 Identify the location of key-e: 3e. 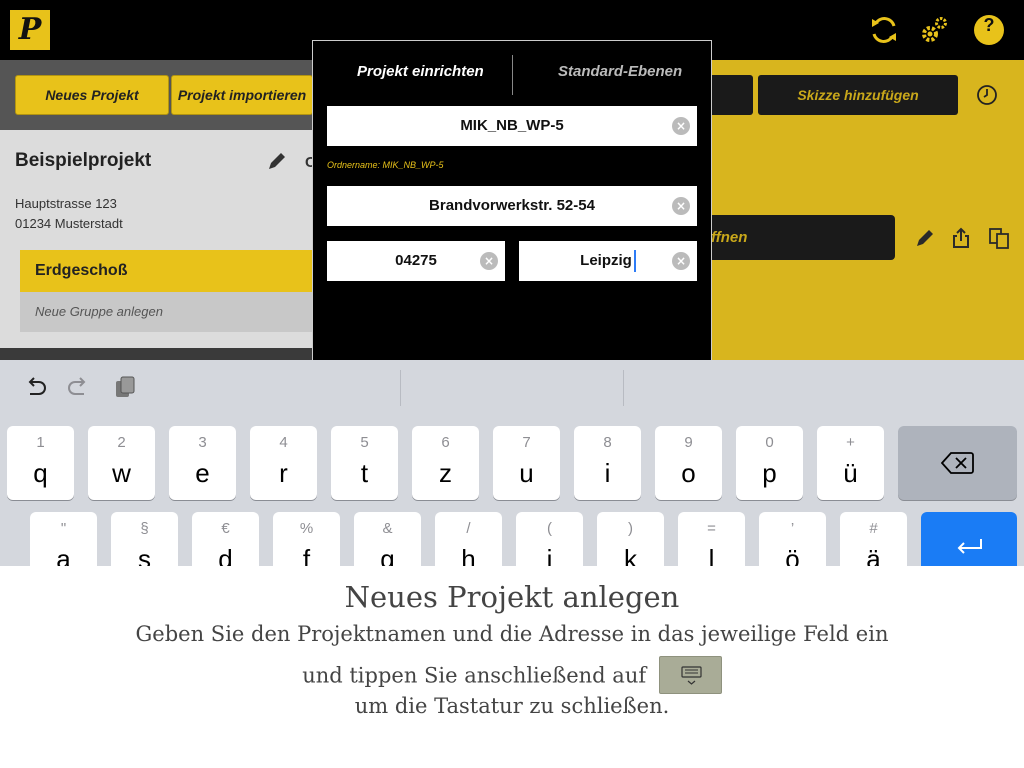
(202, 463).